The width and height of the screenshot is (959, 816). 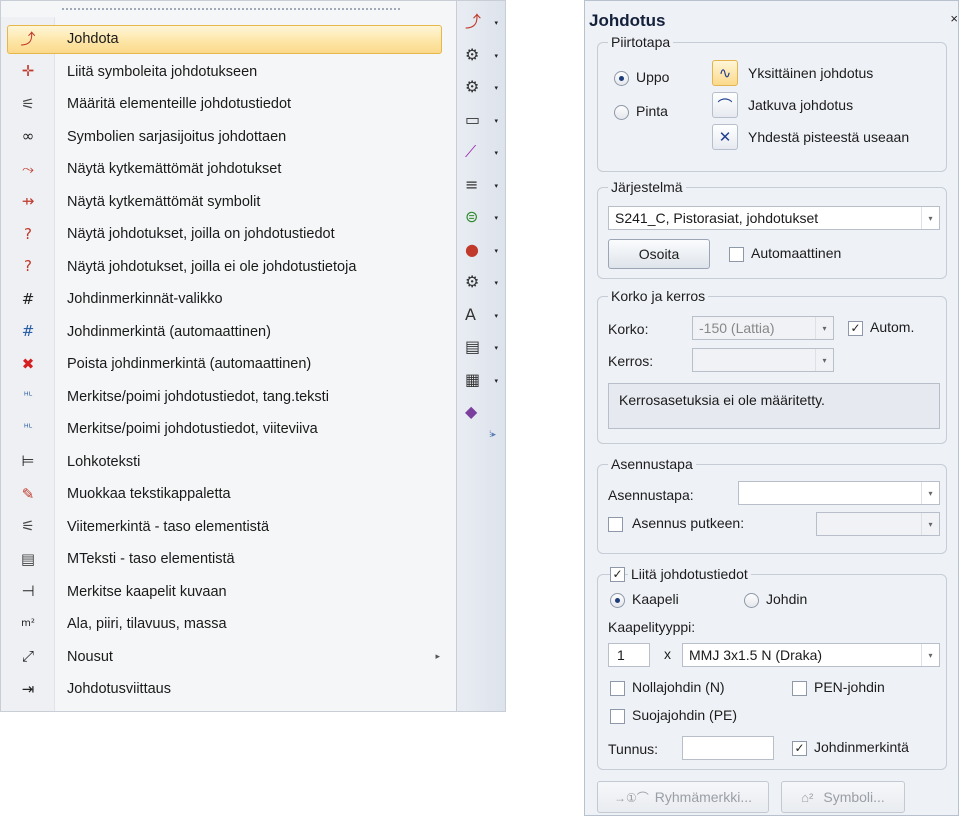 I want to click on cable-count-value: 1, so click(x=621, y=655).